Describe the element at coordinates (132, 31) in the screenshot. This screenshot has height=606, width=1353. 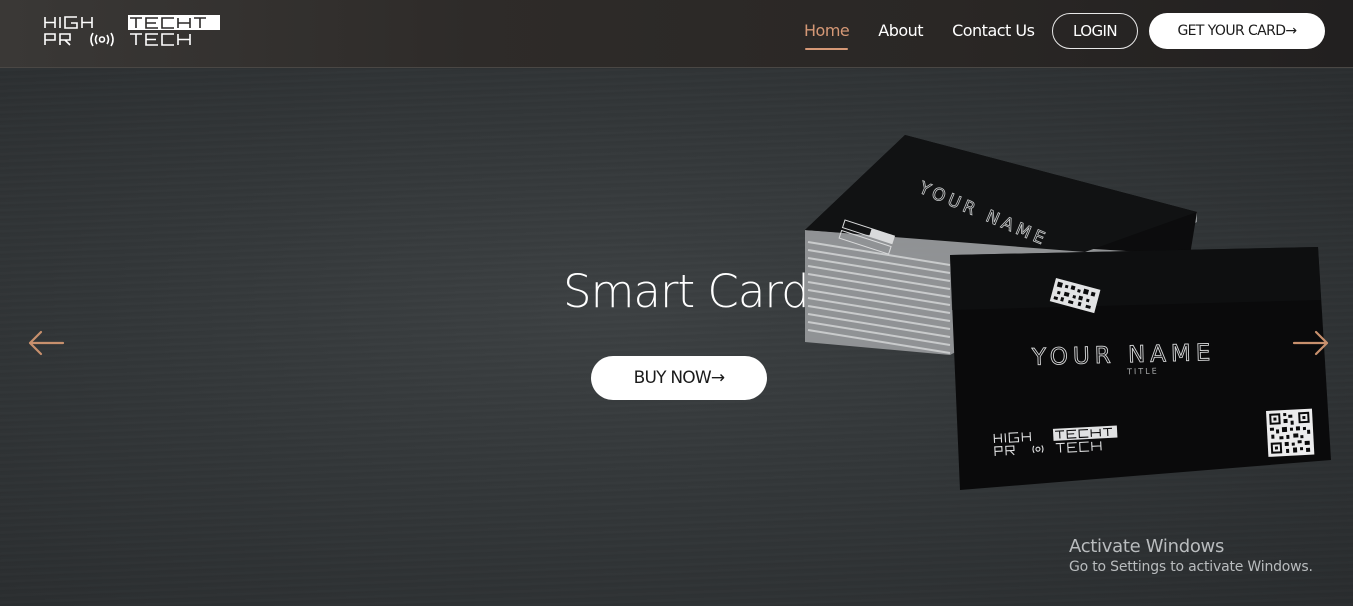
I see `brand-logo` at that location.